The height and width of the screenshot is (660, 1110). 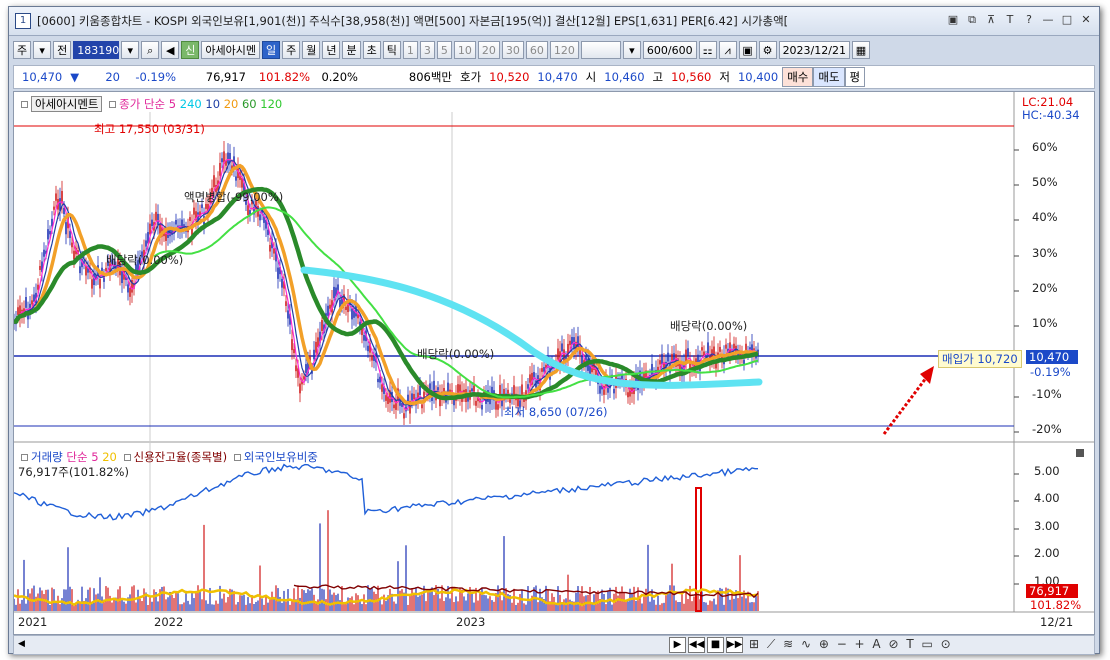 What do you see at coordinates (129, 104) in the screenshot?
I see `legend-close: 종가` at bounding box center [129, 104].